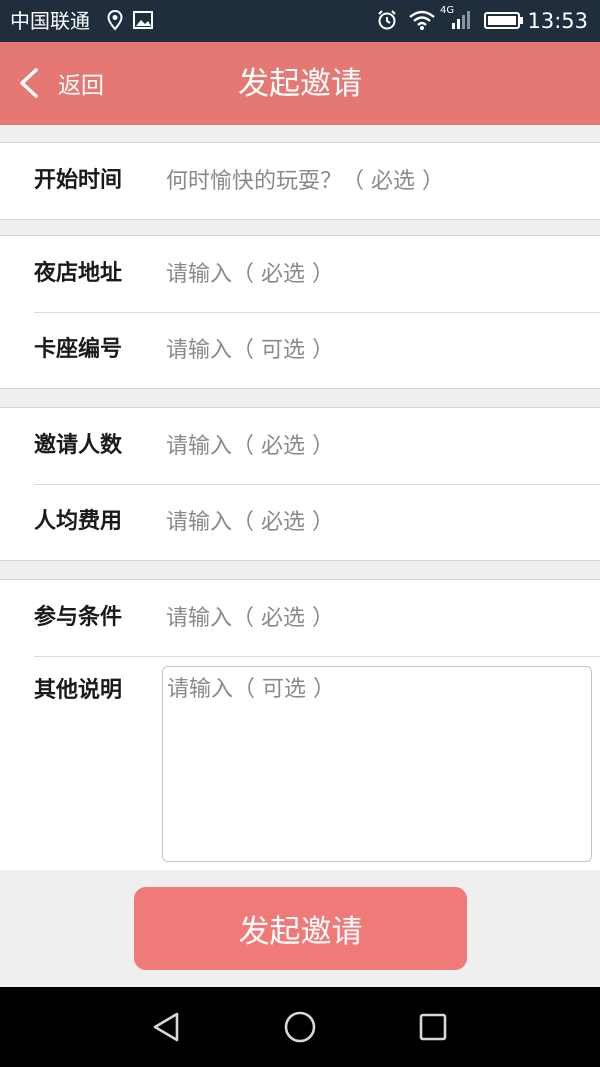 Image resolution: width=600 pixels, height=1067 pixels. Describe the element at coordinates (503, 20) in the screenshot. I see `battery-icon` at that location.